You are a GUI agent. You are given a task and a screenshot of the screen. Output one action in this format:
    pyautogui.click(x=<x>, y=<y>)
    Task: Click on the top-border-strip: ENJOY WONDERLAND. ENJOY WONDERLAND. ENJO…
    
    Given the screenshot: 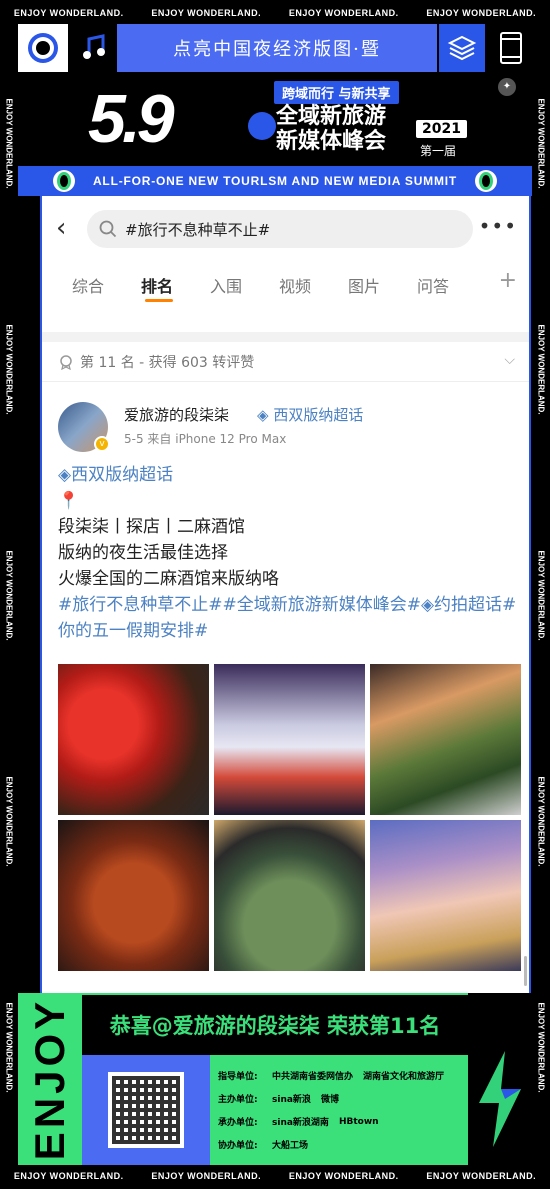 What is the action you would take?
    pyautogui.click(x=275, y=13)
    